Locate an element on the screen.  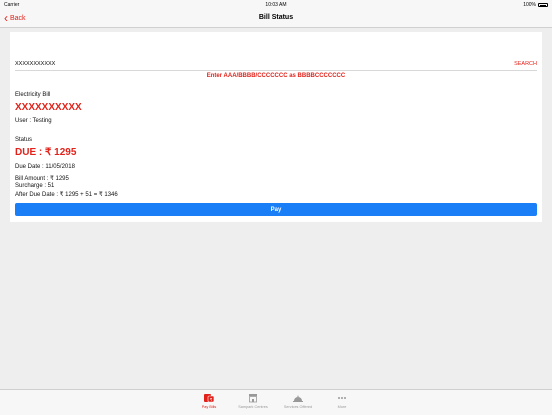
clock: 10:03 AM is located at coordinates (276, 5).